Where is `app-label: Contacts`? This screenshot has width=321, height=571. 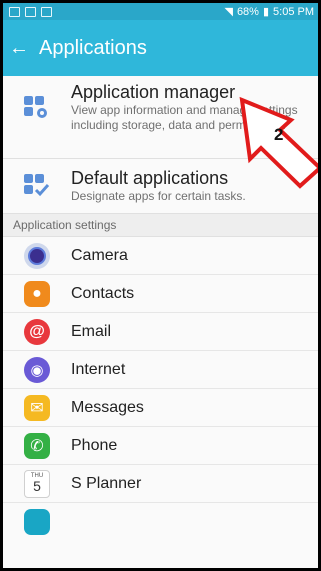
app-label: Contacts is located at coordinates (103, 293).